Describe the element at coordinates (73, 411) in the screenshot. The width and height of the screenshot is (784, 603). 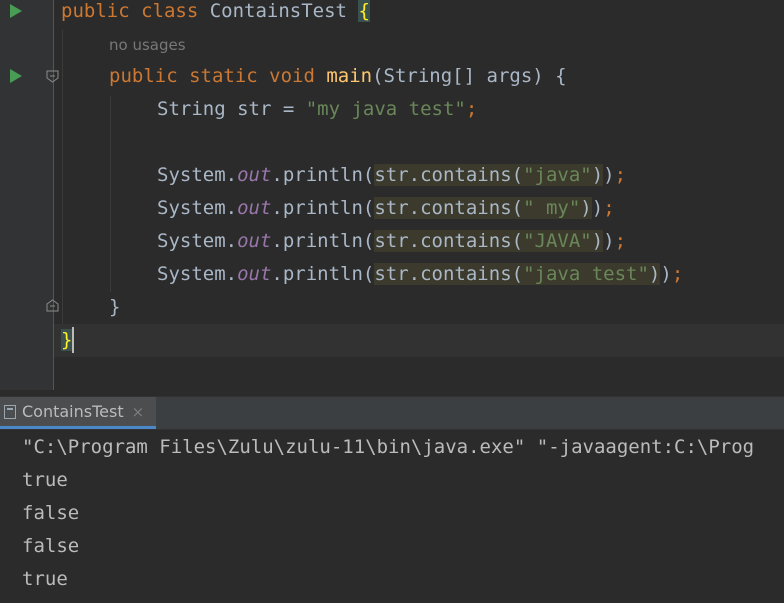
I see `run-tab-label: ContainsTest` at that location.